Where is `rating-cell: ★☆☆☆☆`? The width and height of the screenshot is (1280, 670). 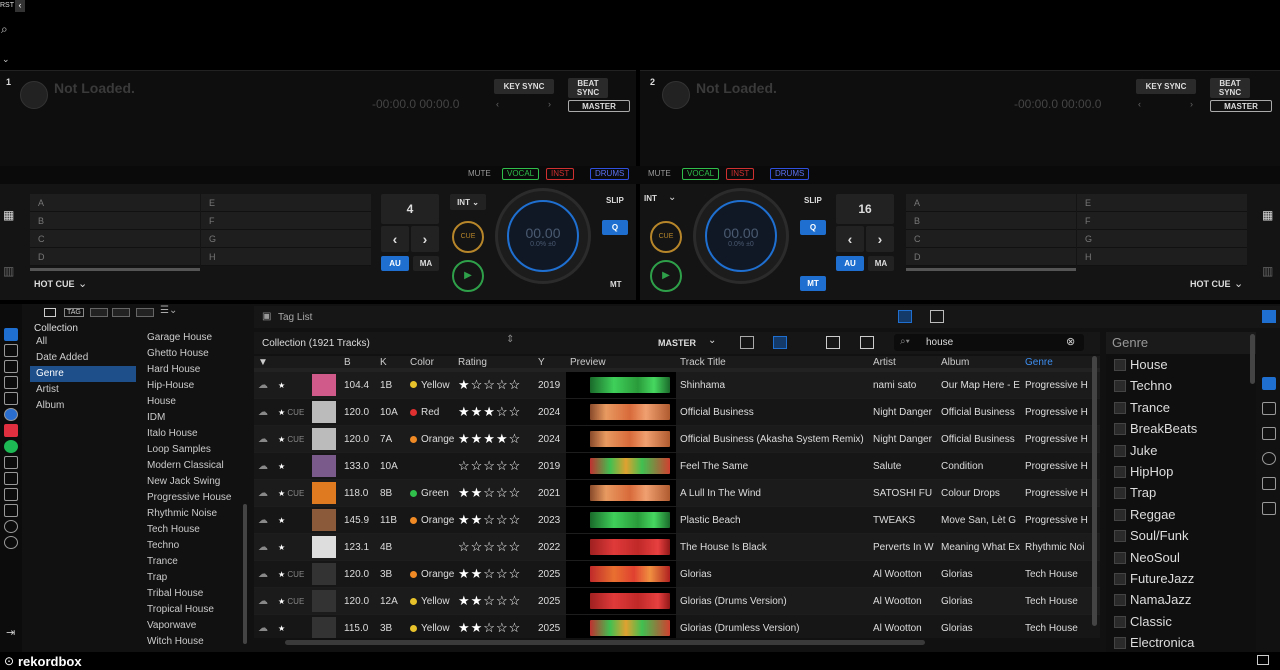 rating-cell: ★☆☆☆☆ is located at coordinates (494, 386).